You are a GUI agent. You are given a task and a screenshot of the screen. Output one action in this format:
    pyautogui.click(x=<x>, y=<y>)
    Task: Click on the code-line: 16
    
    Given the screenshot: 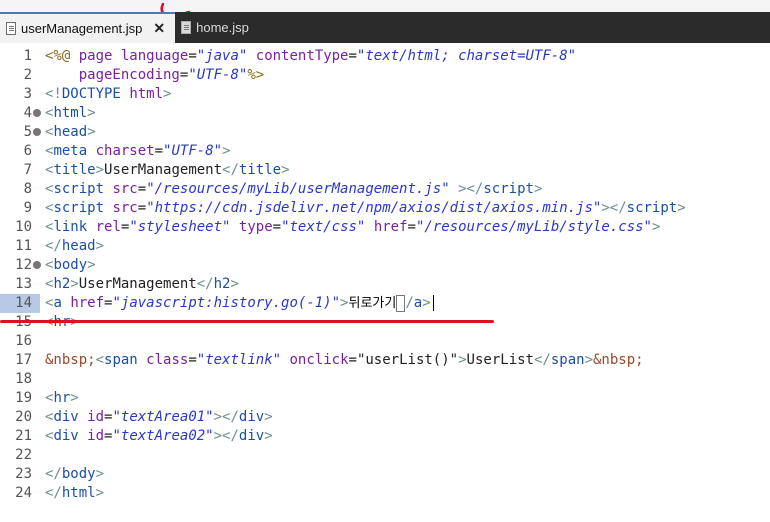 What is the action you would take?
    pyautogui.click(x=385, y=341)
    